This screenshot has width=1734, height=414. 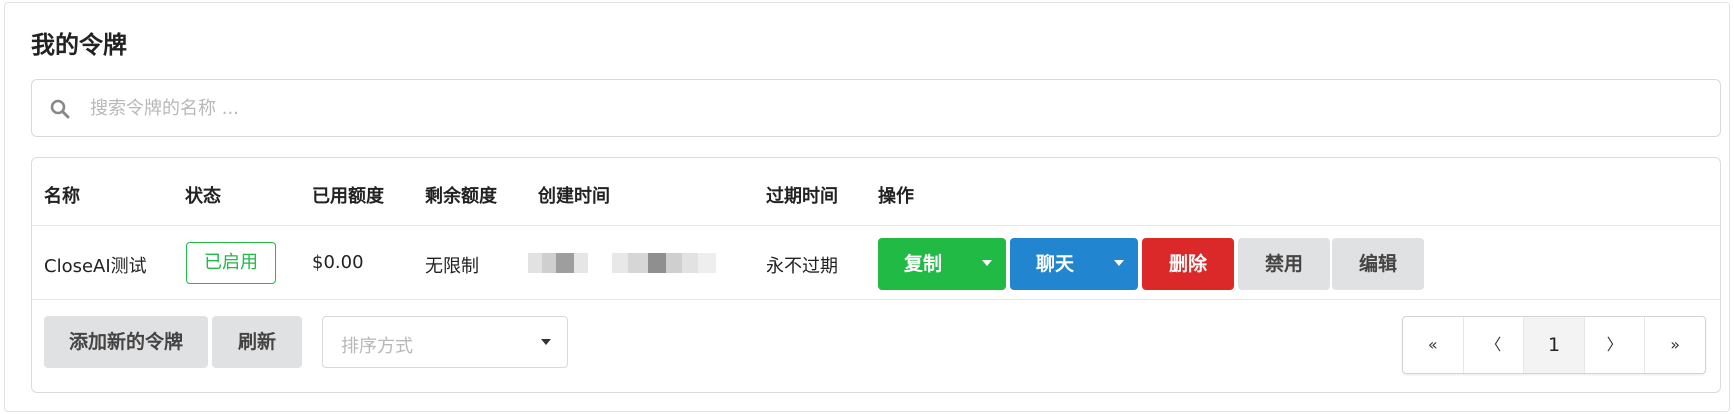 I want to click on chat-split-button: 聊天, so click(x=1074, y=264).